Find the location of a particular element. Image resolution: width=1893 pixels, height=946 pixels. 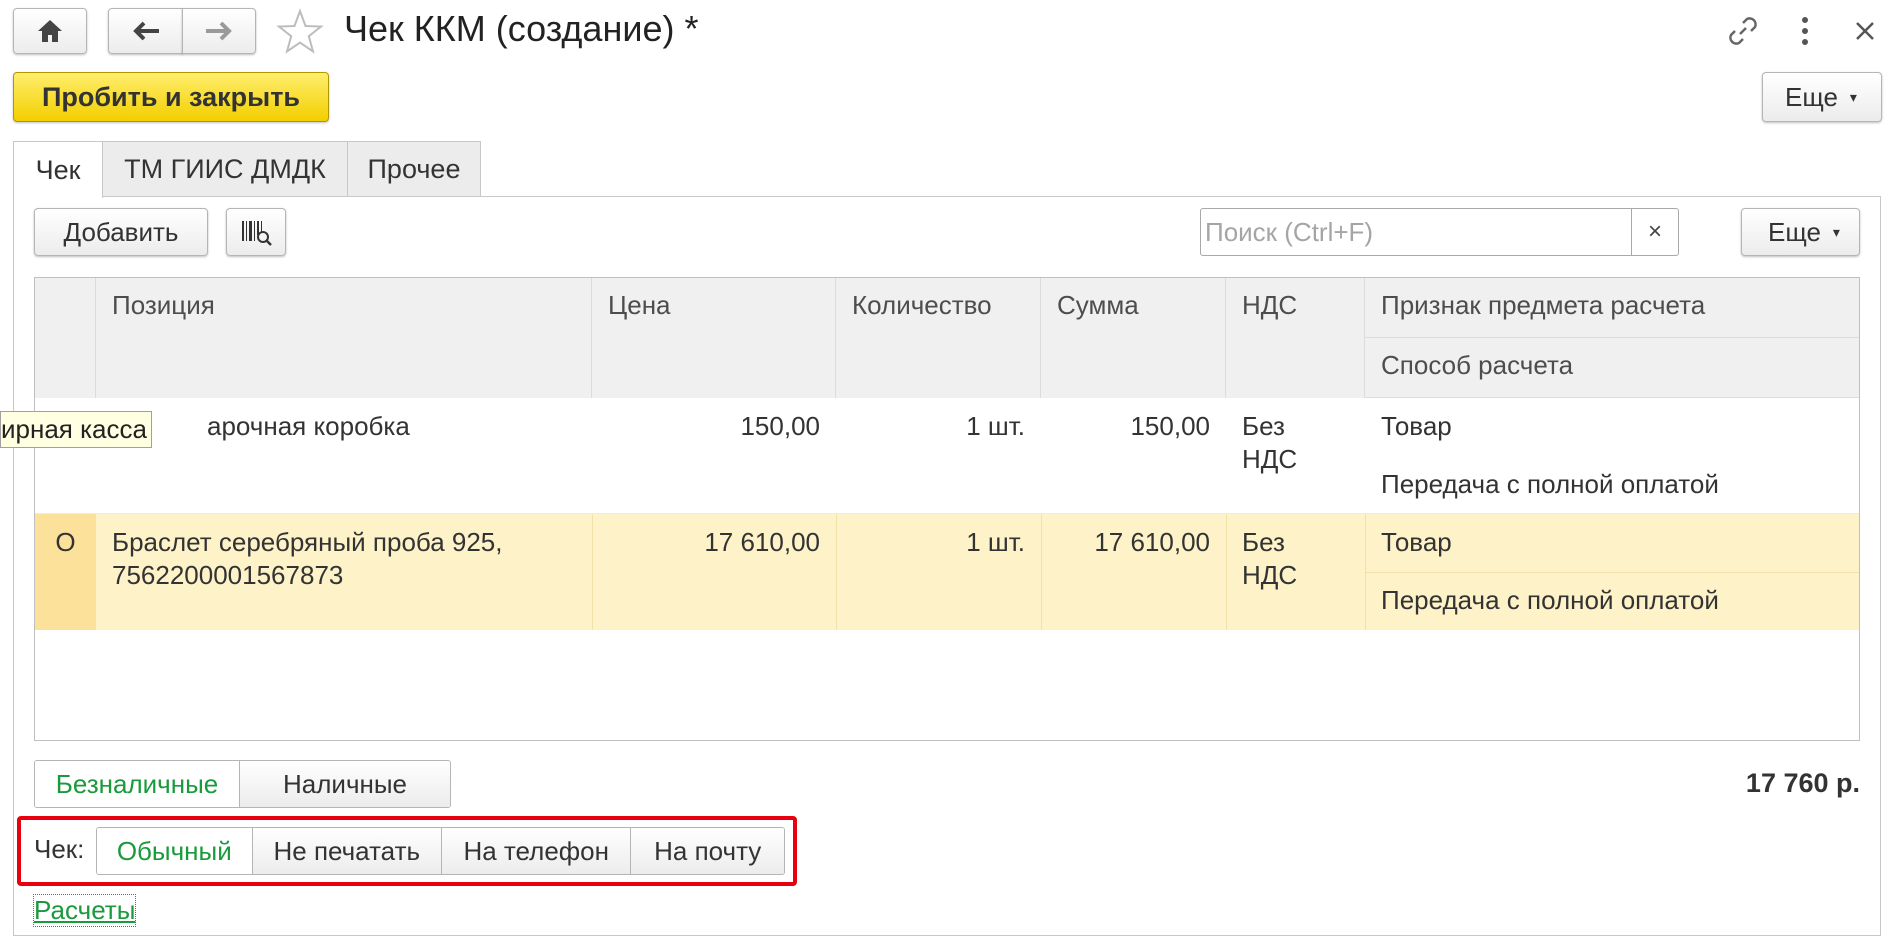

row-marker: О is located at coordinates (65, 542).